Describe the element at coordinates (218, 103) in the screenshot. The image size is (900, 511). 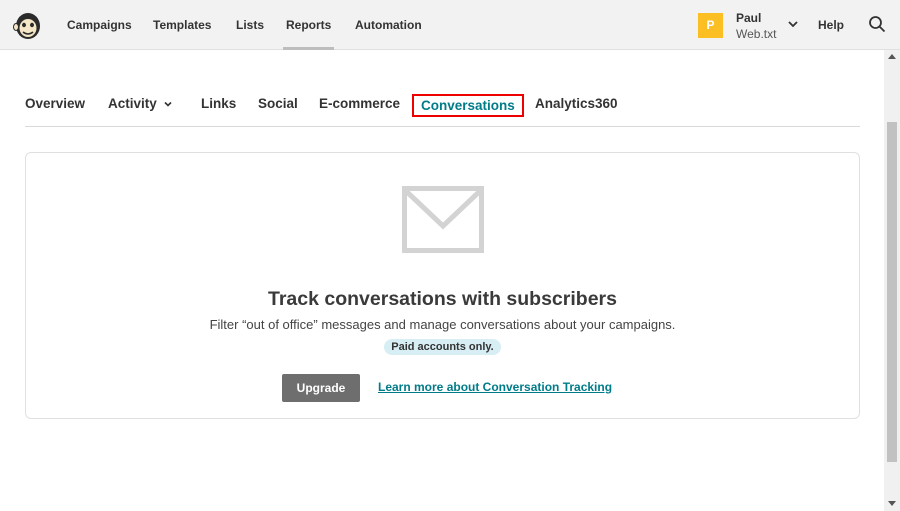
I see `tab-links: Links` at that location.